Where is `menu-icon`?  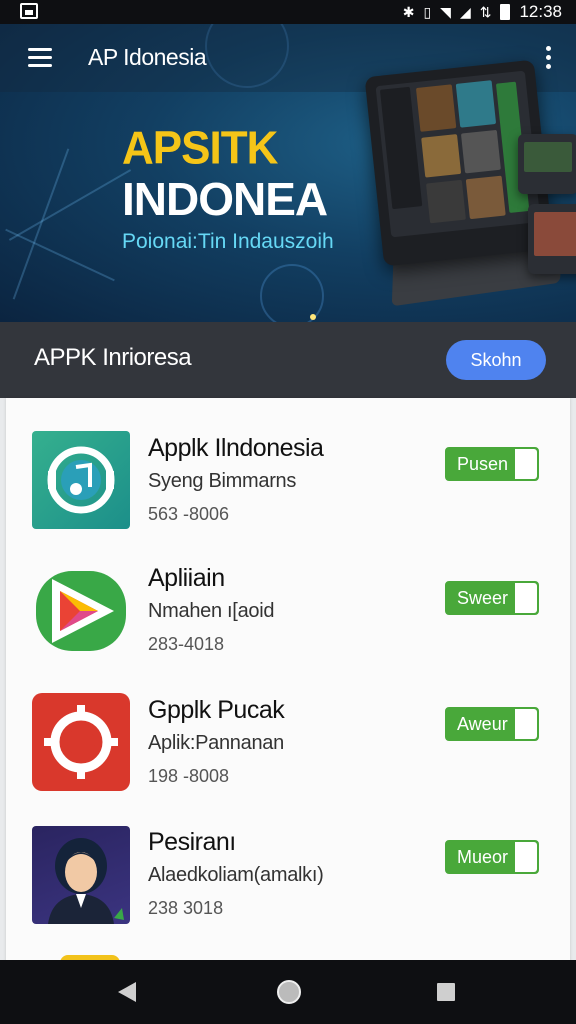
menu-icon is located at coordinates (41, 58).